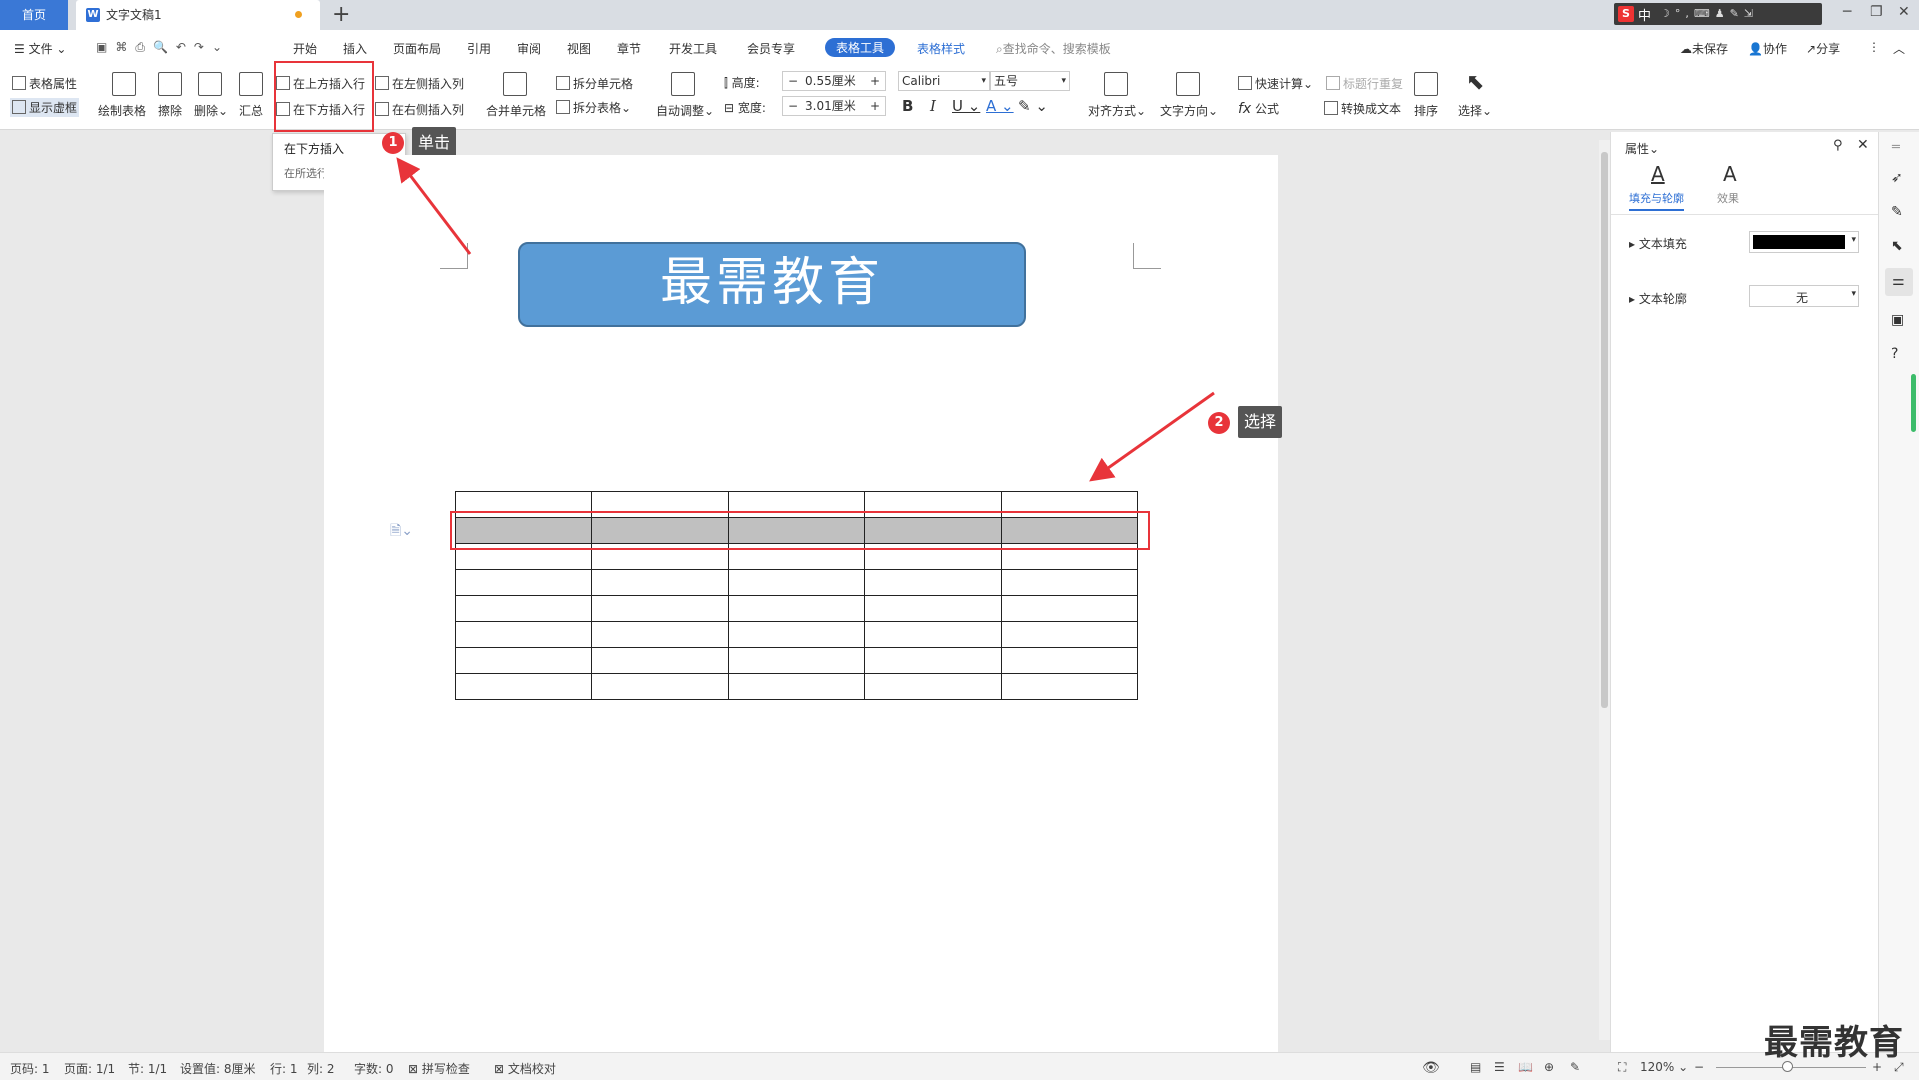 Image resolution: width=1919 pixels, height=1080 pixels. I want to click on green-indicator, so click(1913, 403).